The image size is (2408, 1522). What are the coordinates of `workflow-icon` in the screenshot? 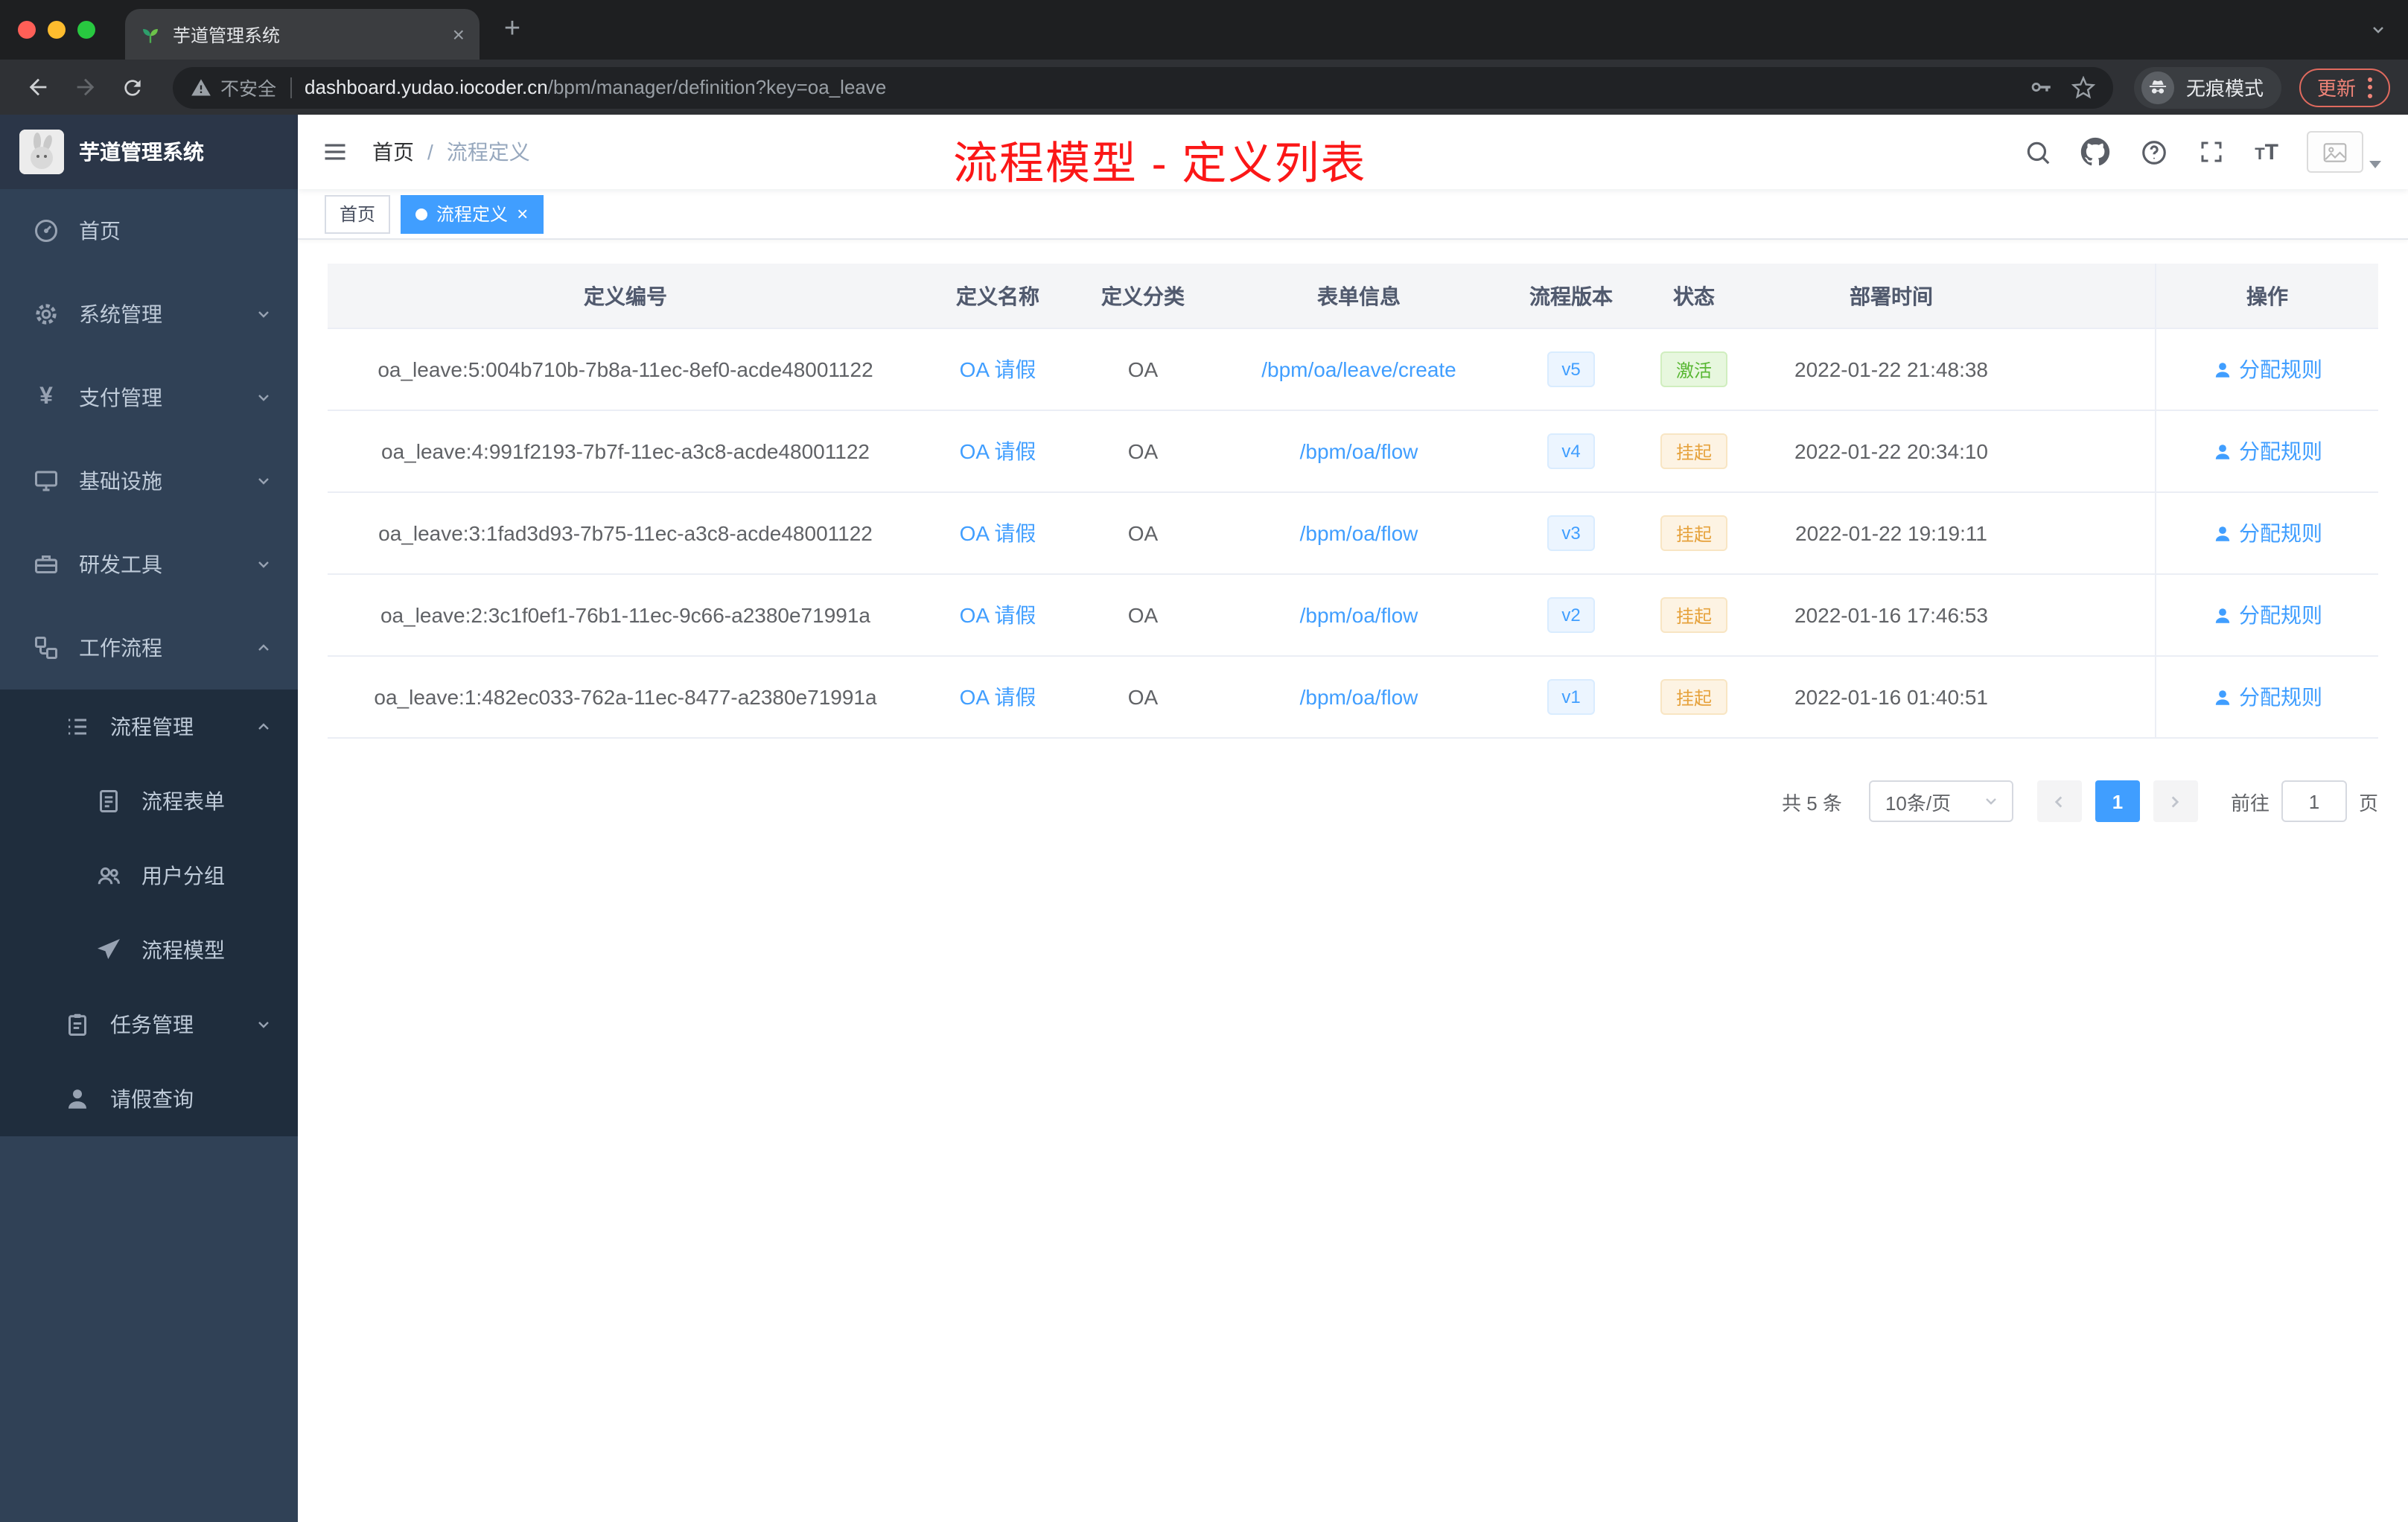 It's located at (46, 647).